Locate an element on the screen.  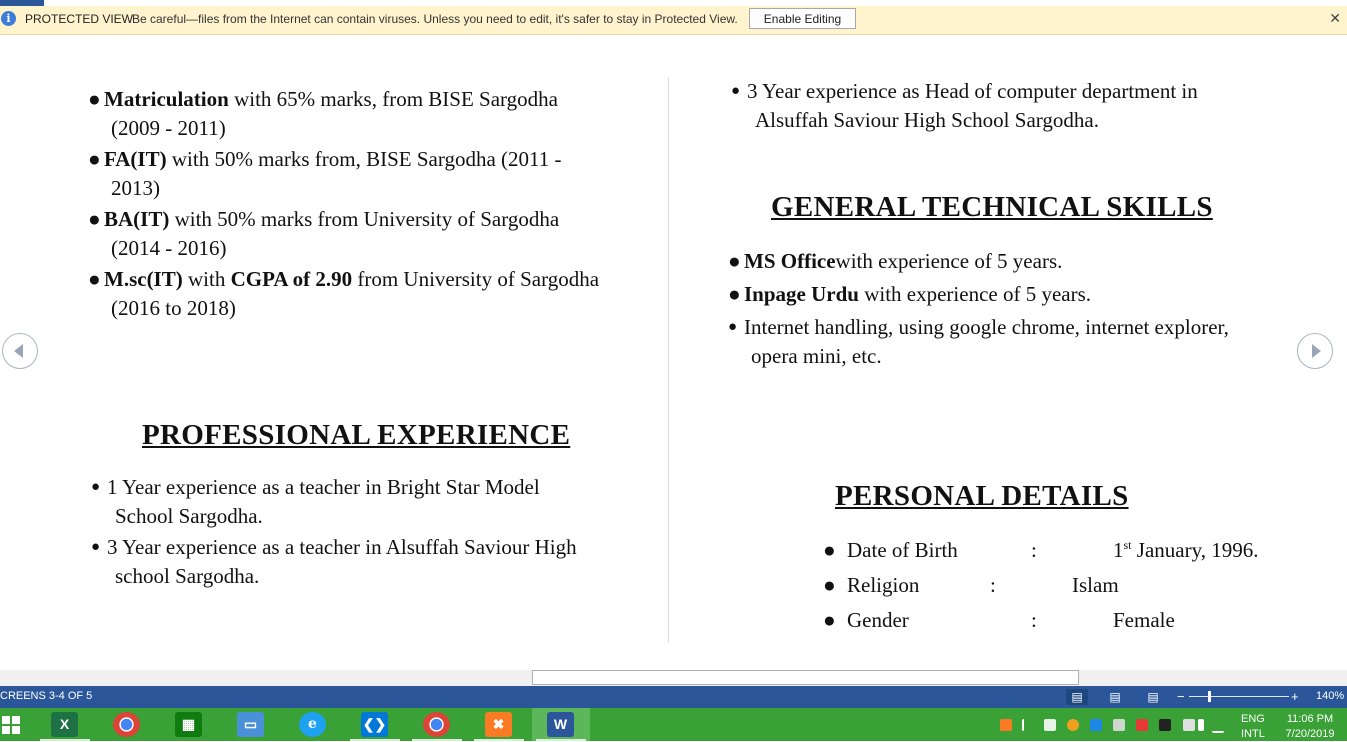
info-icon: i is located at coordinates (8, 18).